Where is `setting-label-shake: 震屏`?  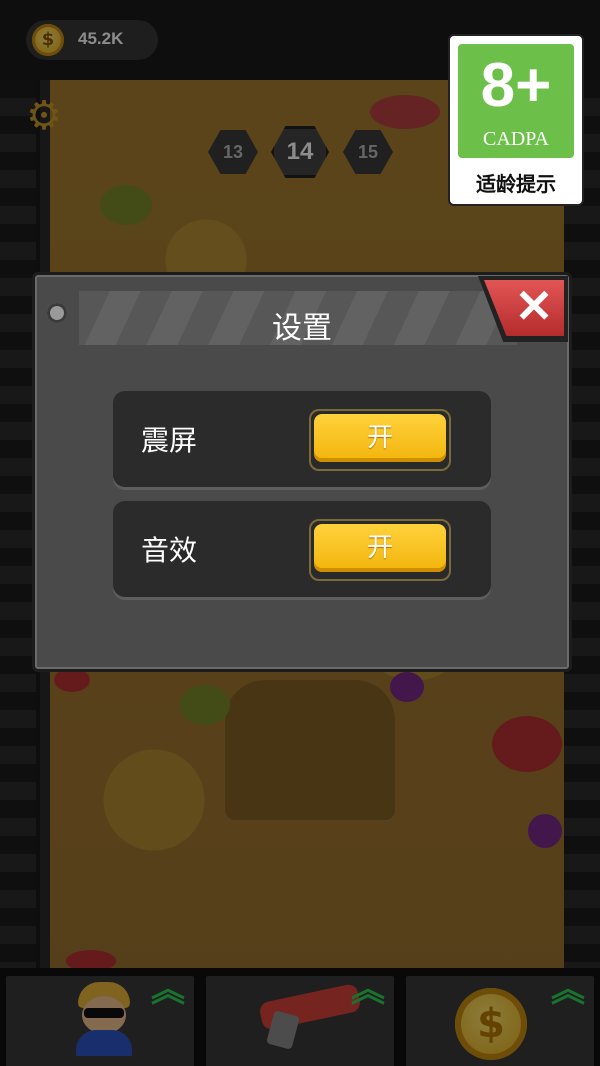
setting-label-shake: 震屏 is located at coordinates (169, 440).